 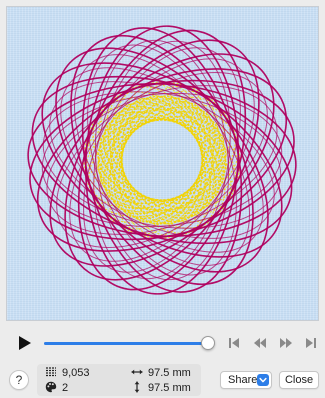 I want to click on step-back-button, so click(x=260, y=343).